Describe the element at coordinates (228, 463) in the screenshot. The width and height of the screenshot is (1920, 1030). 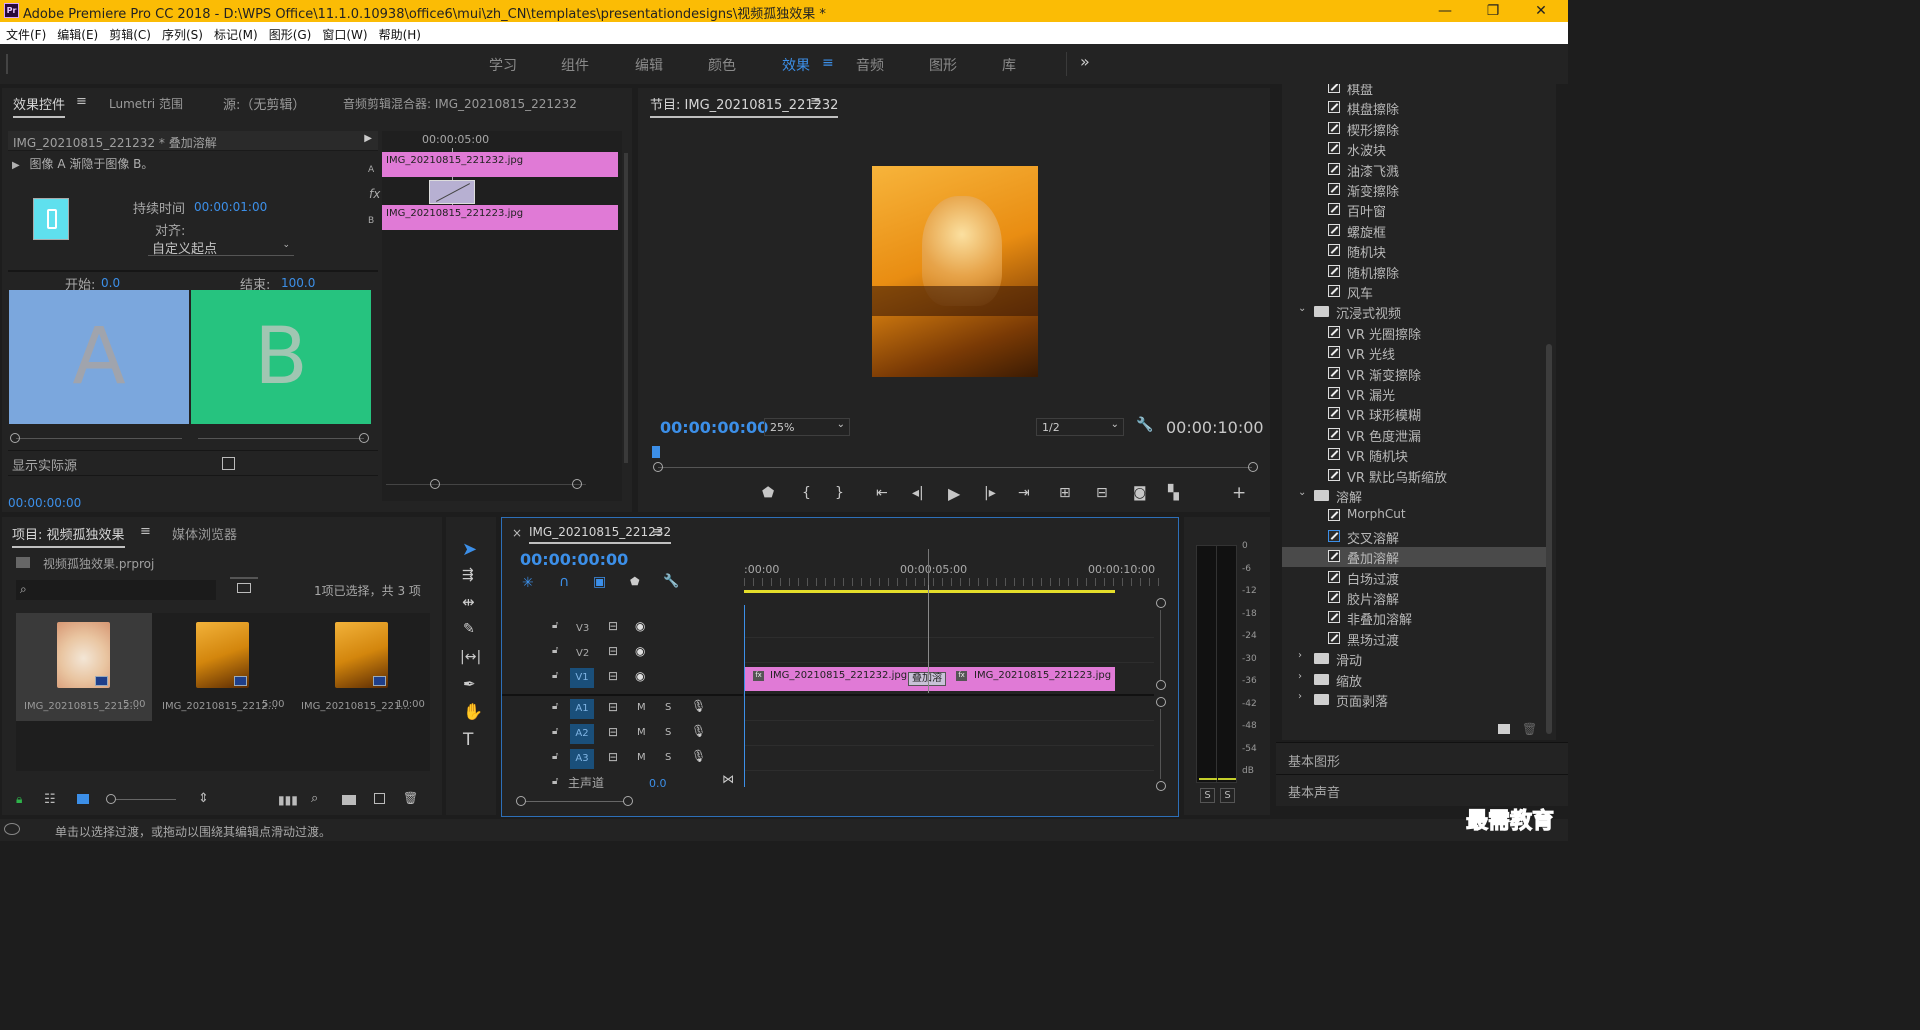
I see `show-actual-sources-checkbox` at that location.